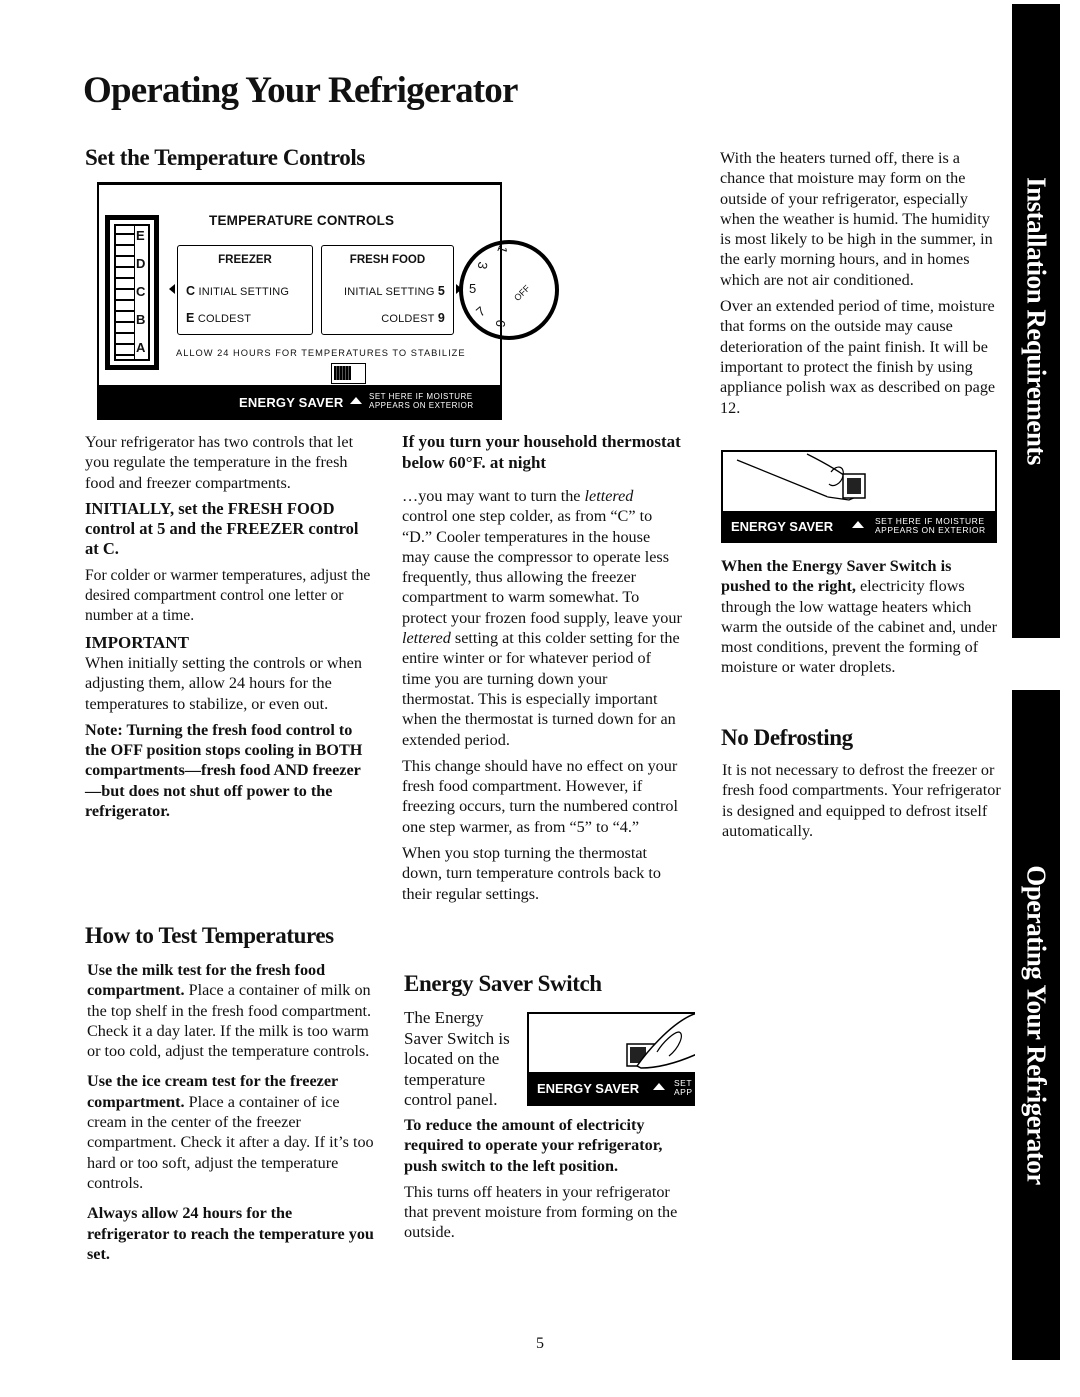 The height and width of the screenshot is (1397, 1080). What do you see at coordinates (683, 1087) in the screenshot?
I see `energy-saver-note: SET APP` at bounding box center [683, 1087].